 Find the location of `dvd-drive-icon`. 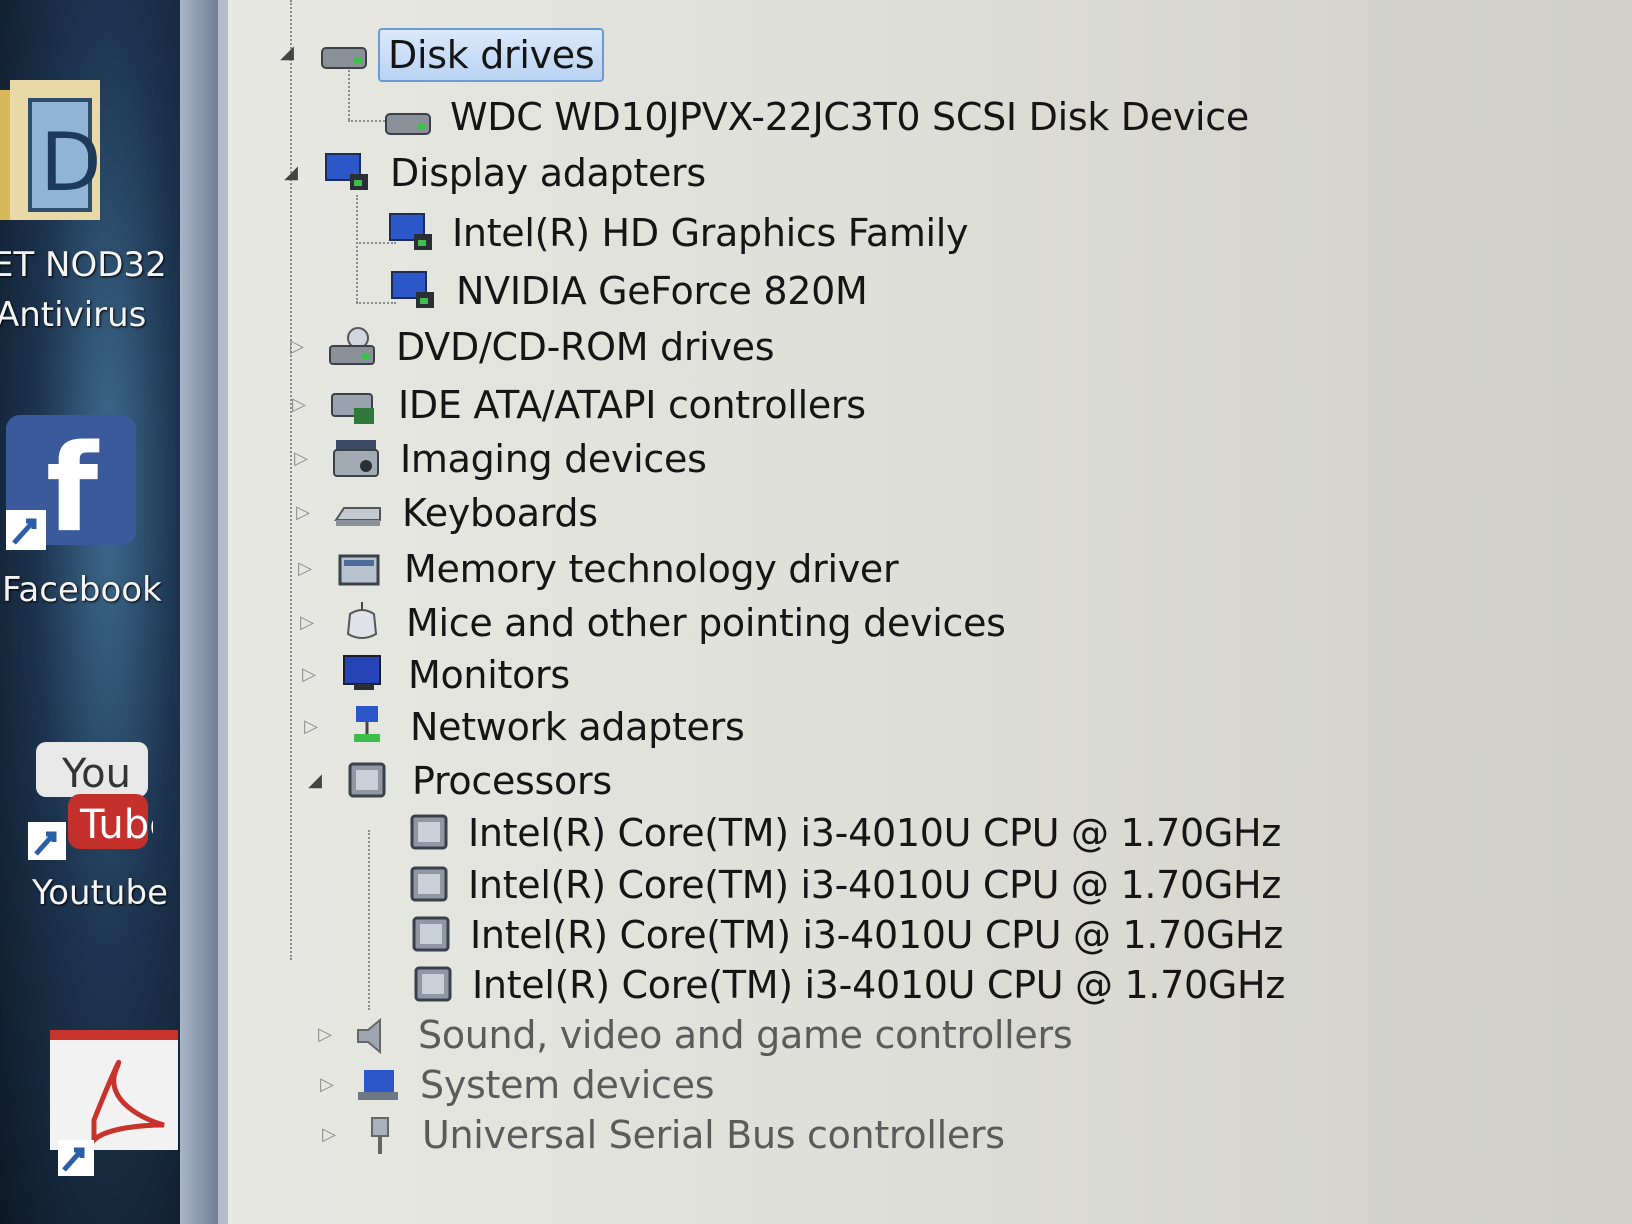

dvd-drive-icon is located at coordinates (352, 346).